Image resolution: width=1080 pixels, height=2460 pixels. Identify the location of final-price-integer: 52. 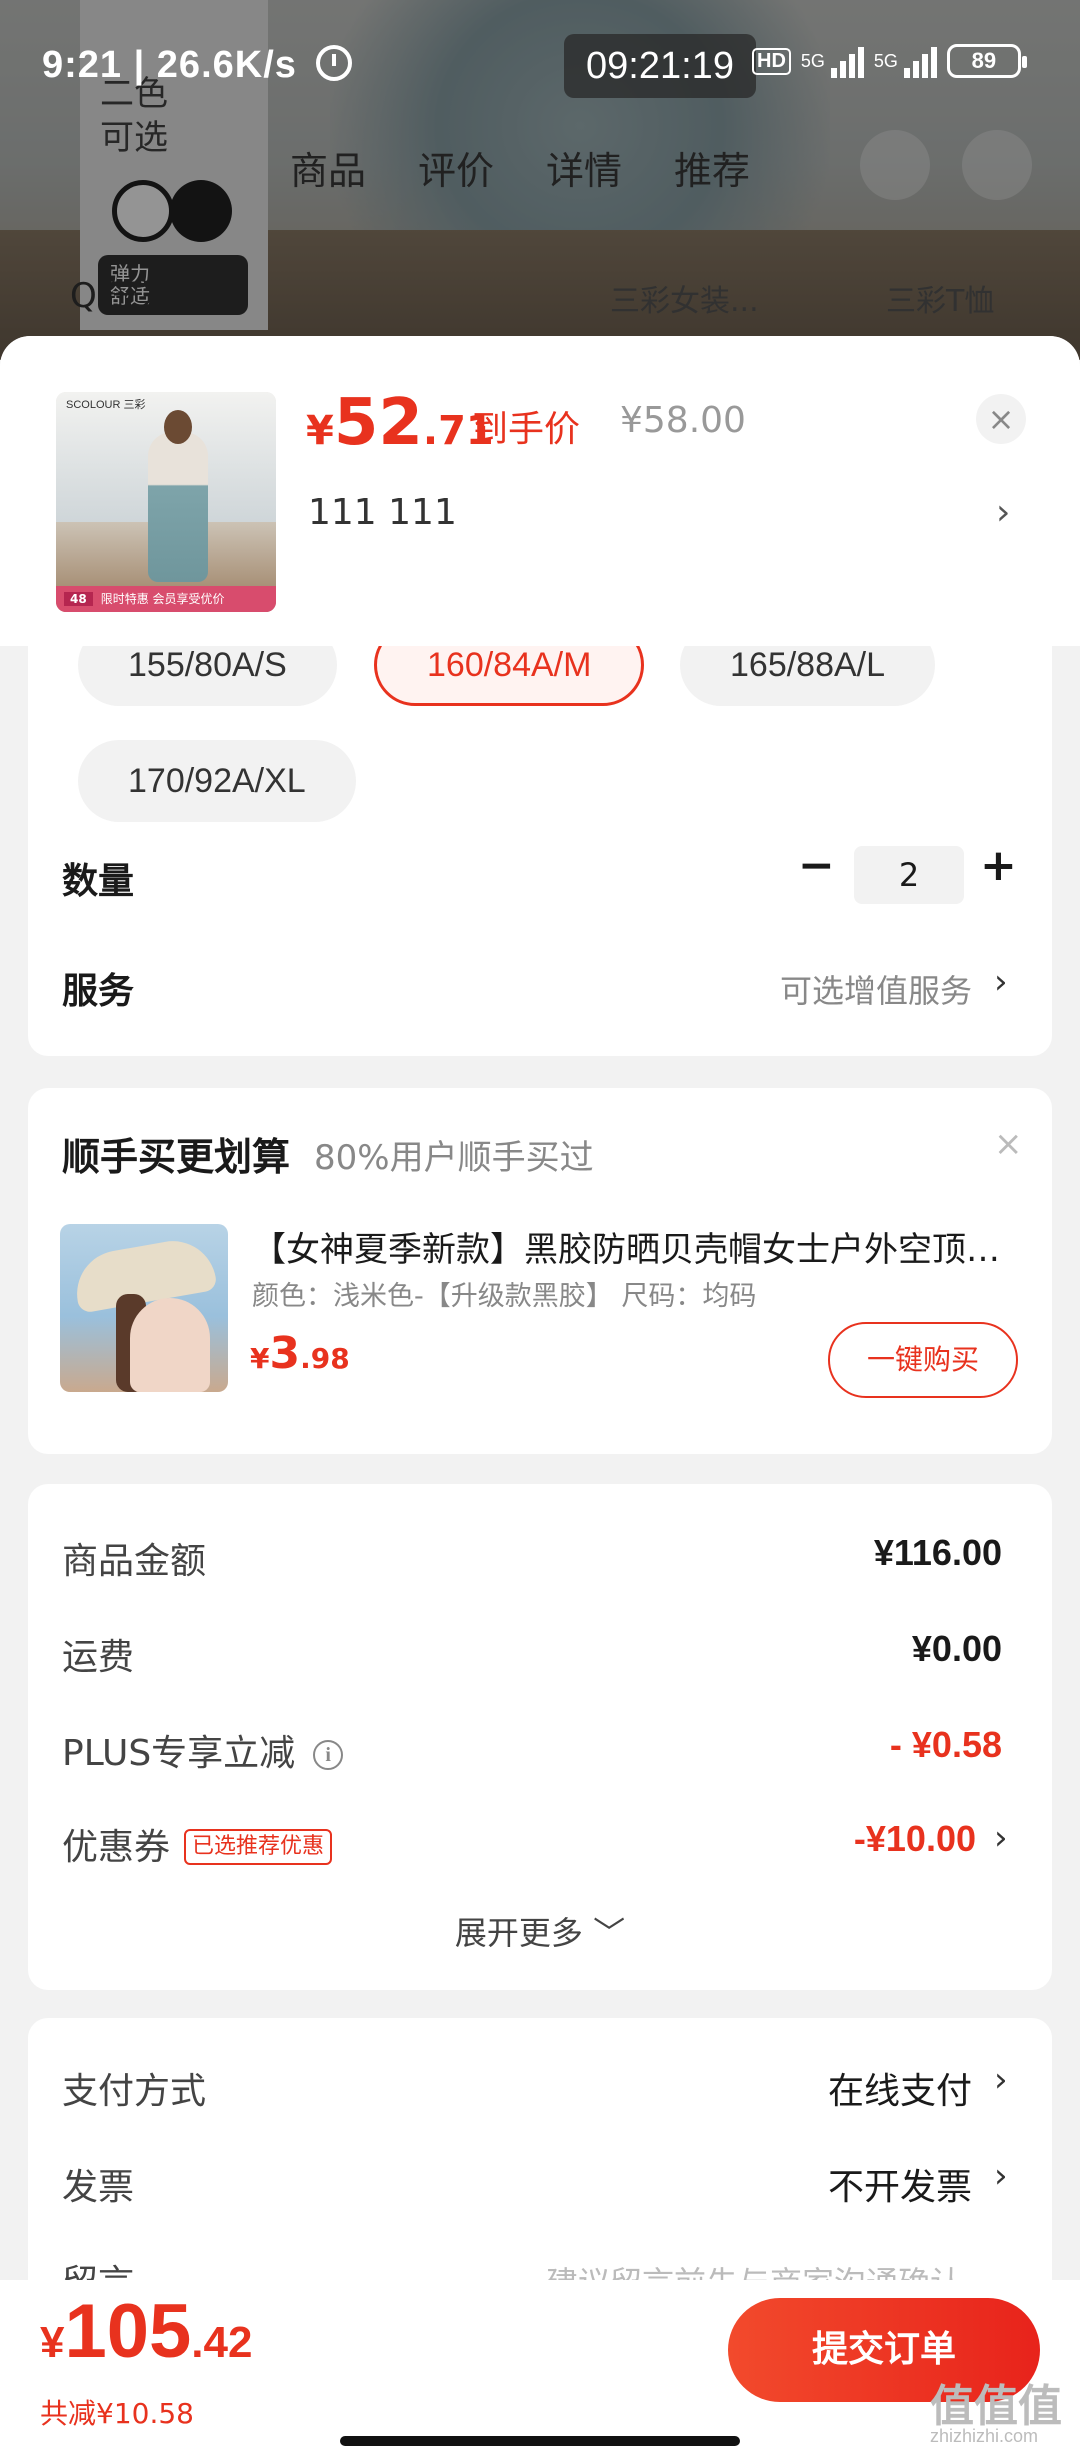
(378, 423).